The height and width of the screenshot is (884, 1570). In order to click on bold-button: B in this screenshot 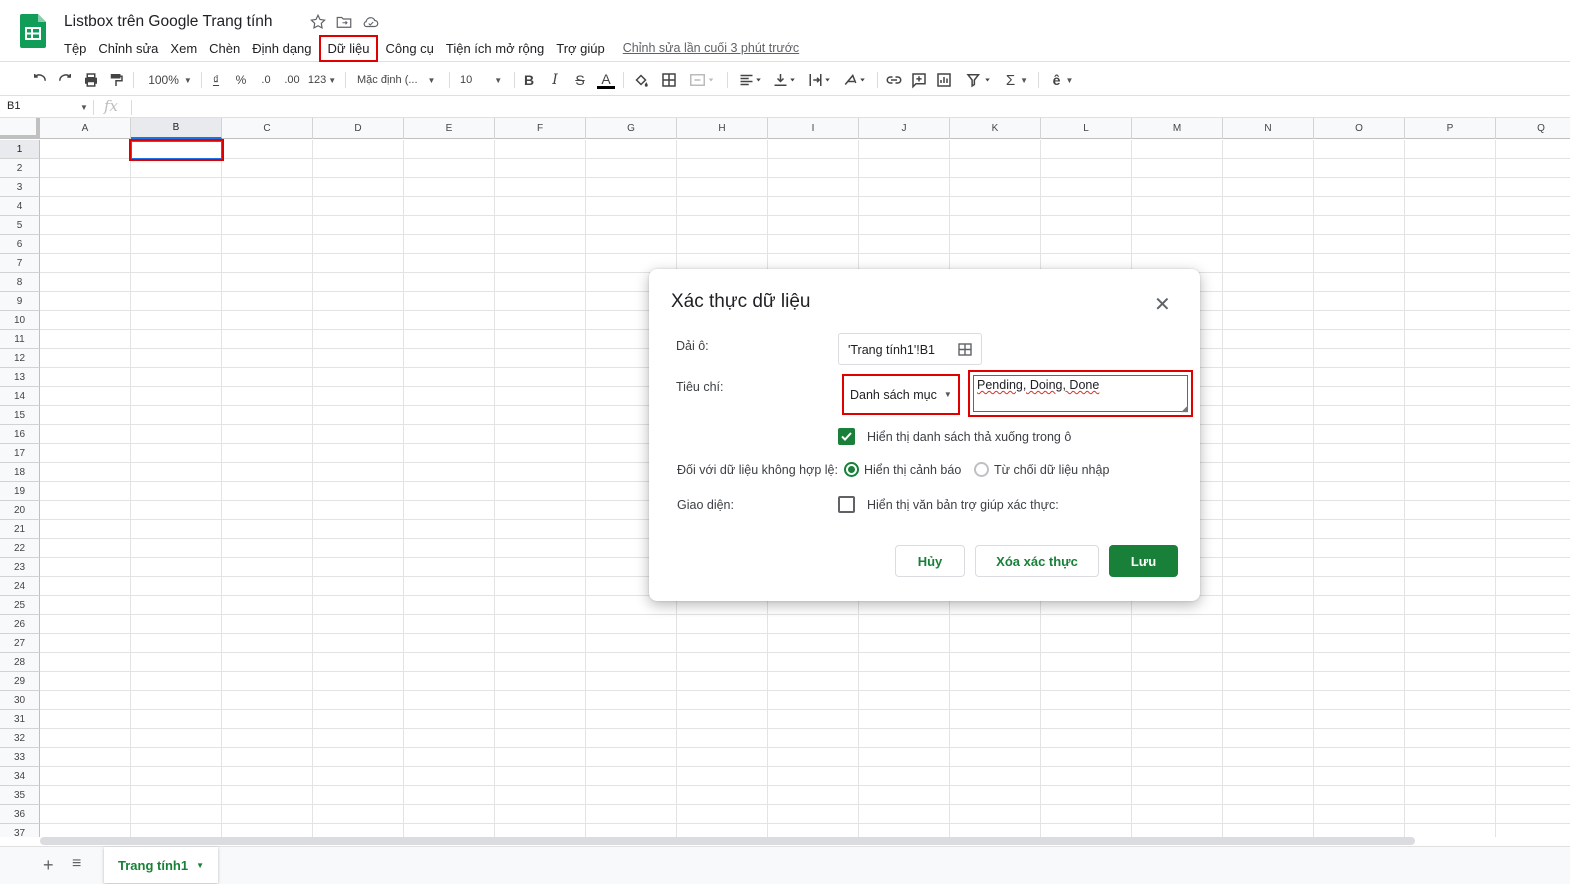, I will do `click(529, 80)`.